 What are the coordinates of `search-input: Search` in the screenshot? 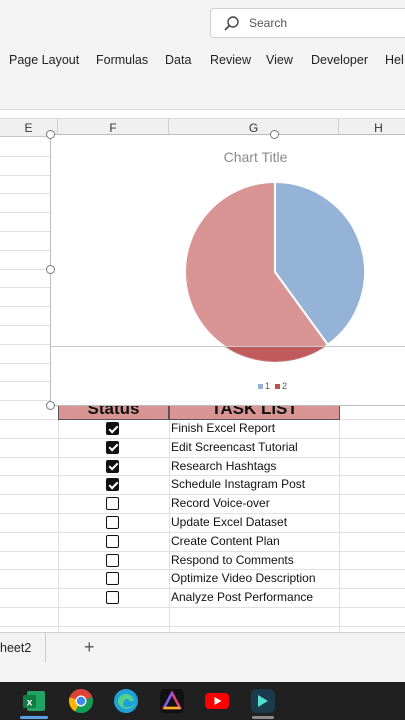 It's located at (307, 23).